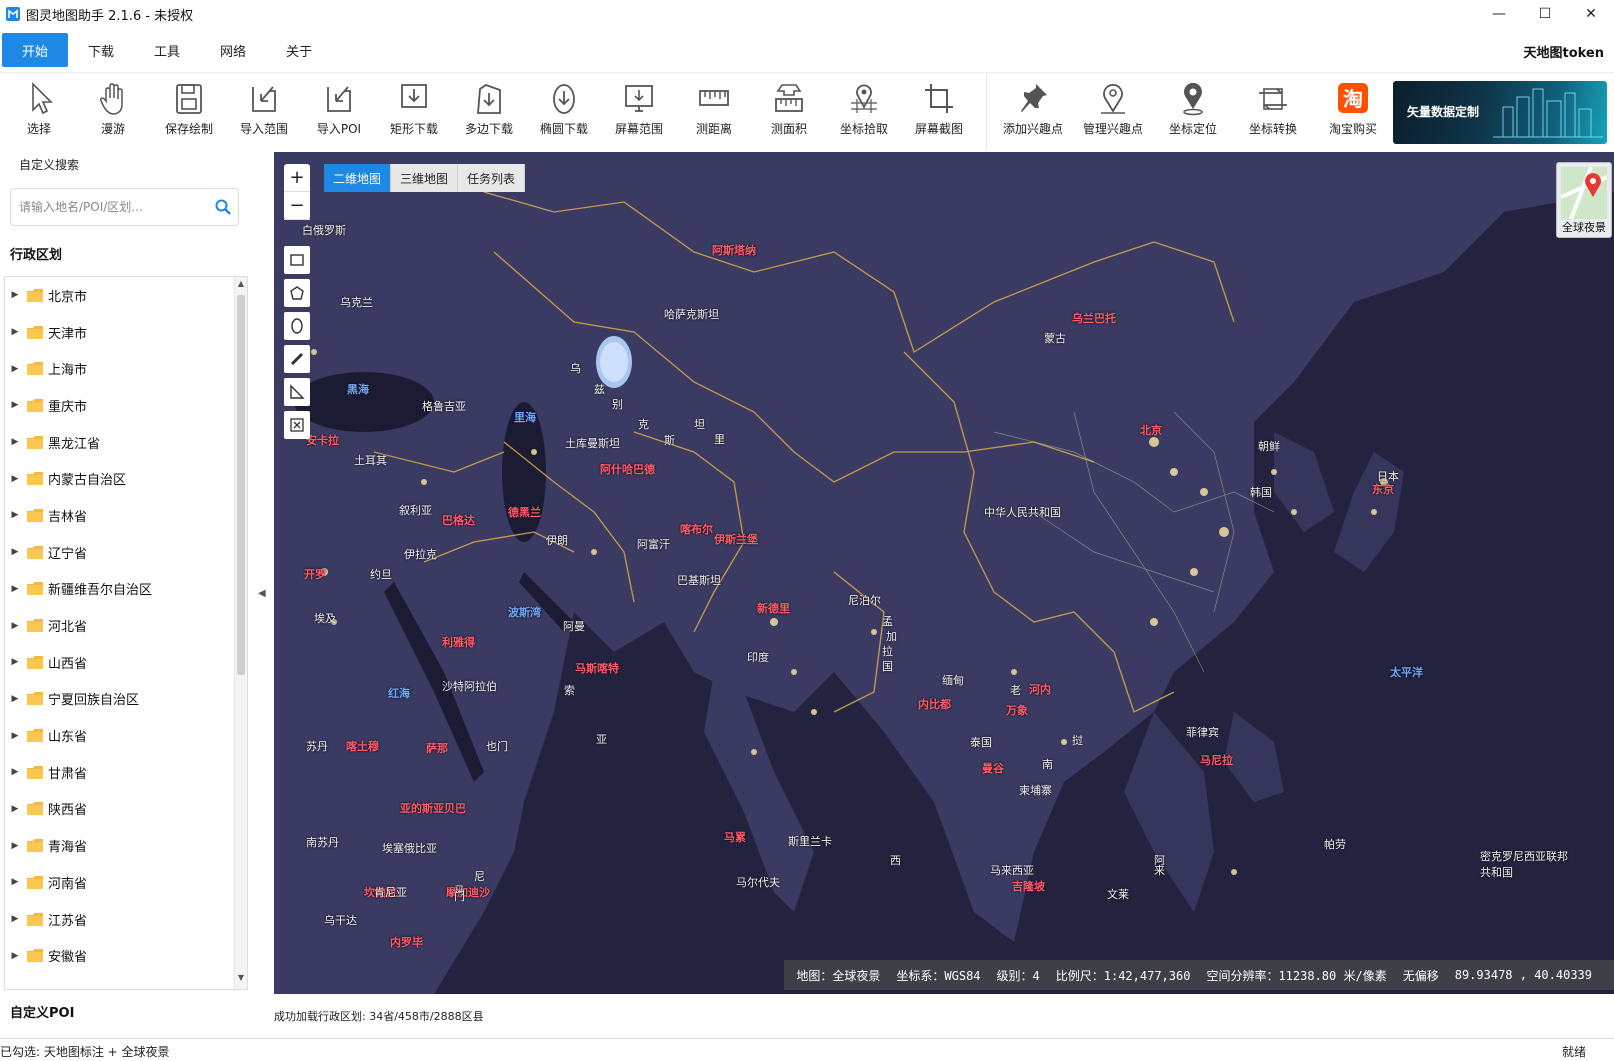 Image resolution: width=1614 pixels, height=1061 pixels. I want to click on scroll-down-icon: ▼, so click(241, 980).